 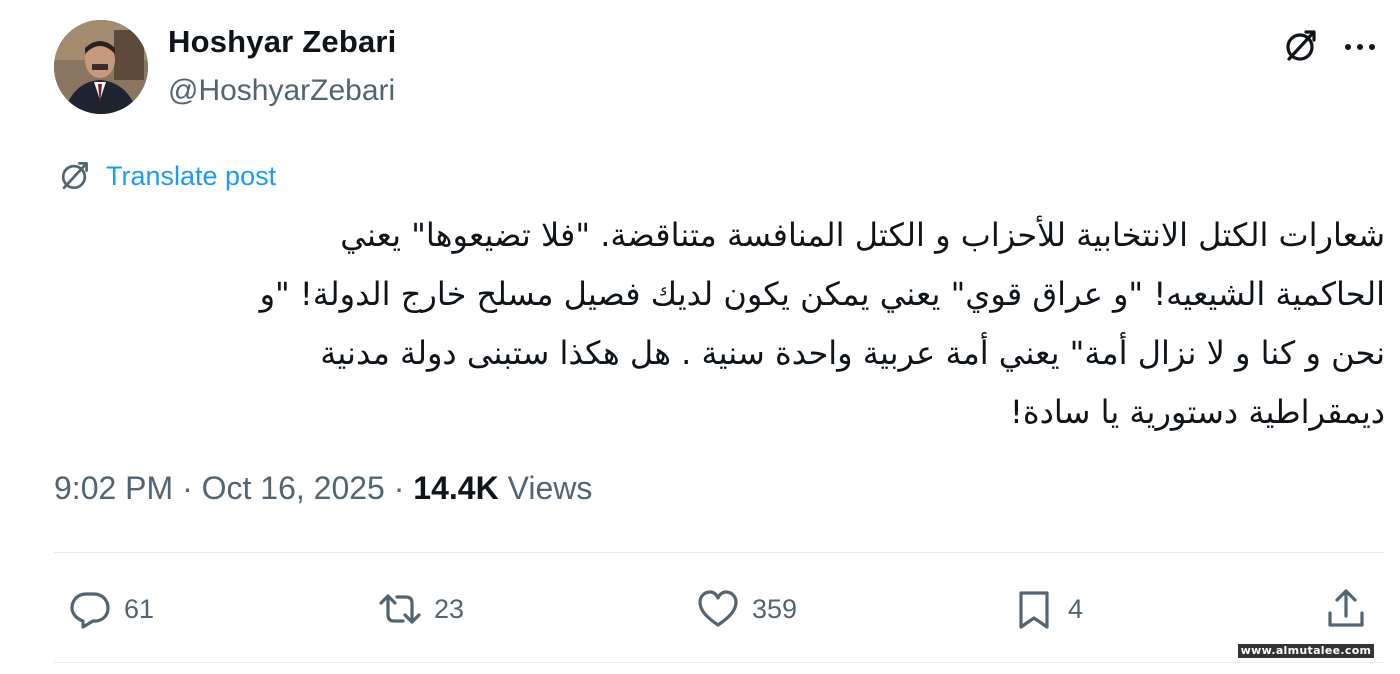 I want to click on heart-icon, so click(x=718, y=608).